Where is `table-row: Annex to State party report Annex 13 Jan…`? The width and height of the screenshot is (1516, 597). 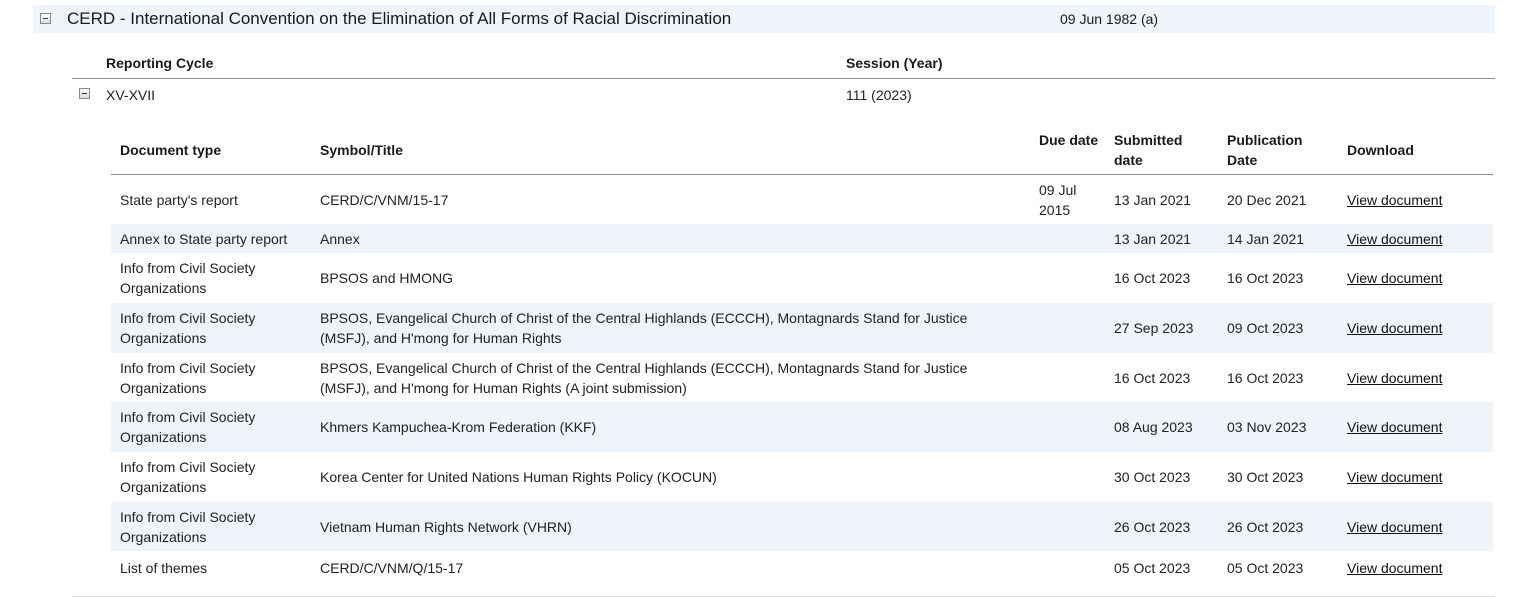
table-row: Annex to State party report Annex 13 Jan… is located at coordinates (802, 238).